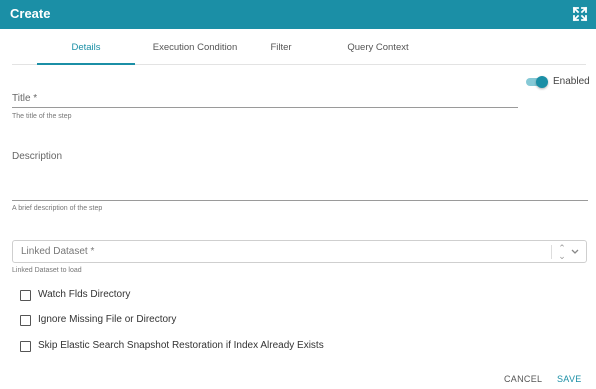 The image size is (596, 389). What do you see at coordinates (47, 270) in the screenshot?
I see `linked-dataset-helper-text: Linked Dataset to load` at bounding box center [47, 270].